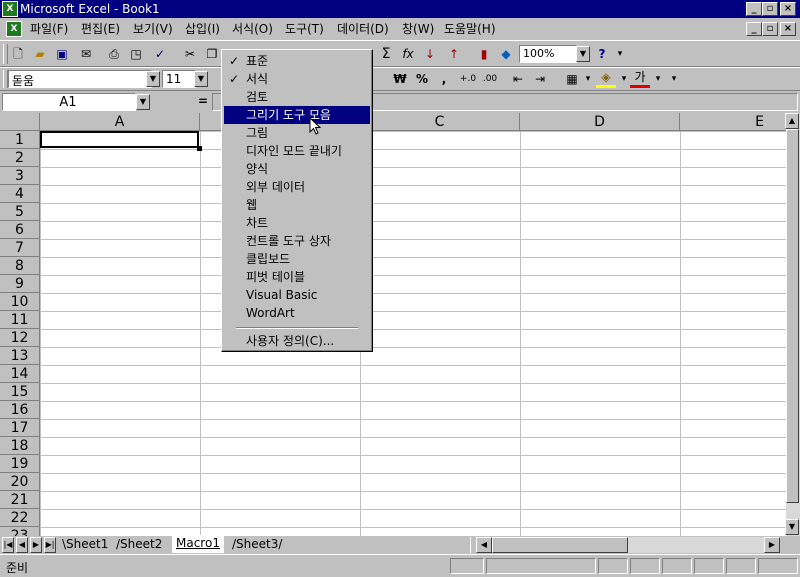  What do you see at coordinates (606, 78) in the screenshot?
I see `fill-color-icon: ◈` at bounding box center [606, 78].